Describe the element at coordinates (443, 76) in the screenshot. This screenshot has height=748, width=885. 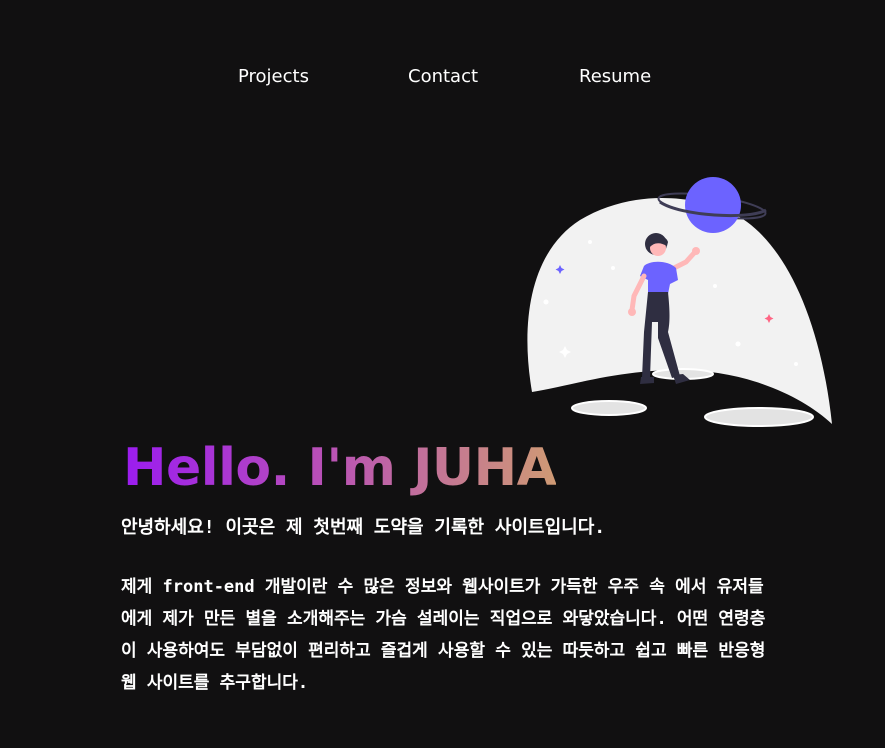
I see `nav-link-contact: Contact` at that location.